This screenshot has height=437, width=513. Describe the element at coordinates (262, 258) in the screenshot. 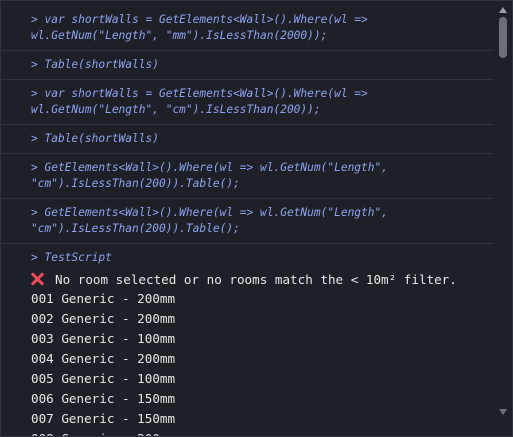

I see `command-entry: > TestScript` at that location.